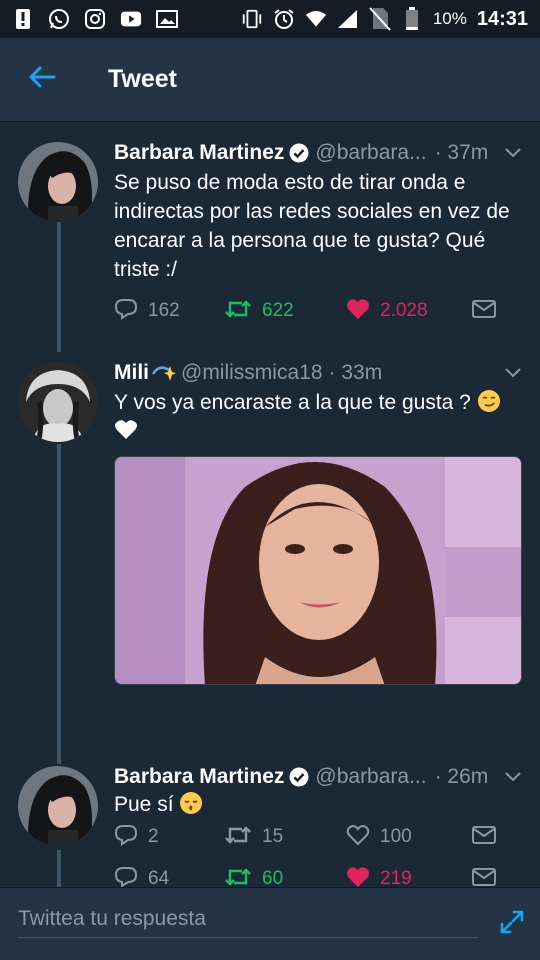 This screenshot has height=960, width=540. I want to click on like-count: 2.028, so click(404, 310).